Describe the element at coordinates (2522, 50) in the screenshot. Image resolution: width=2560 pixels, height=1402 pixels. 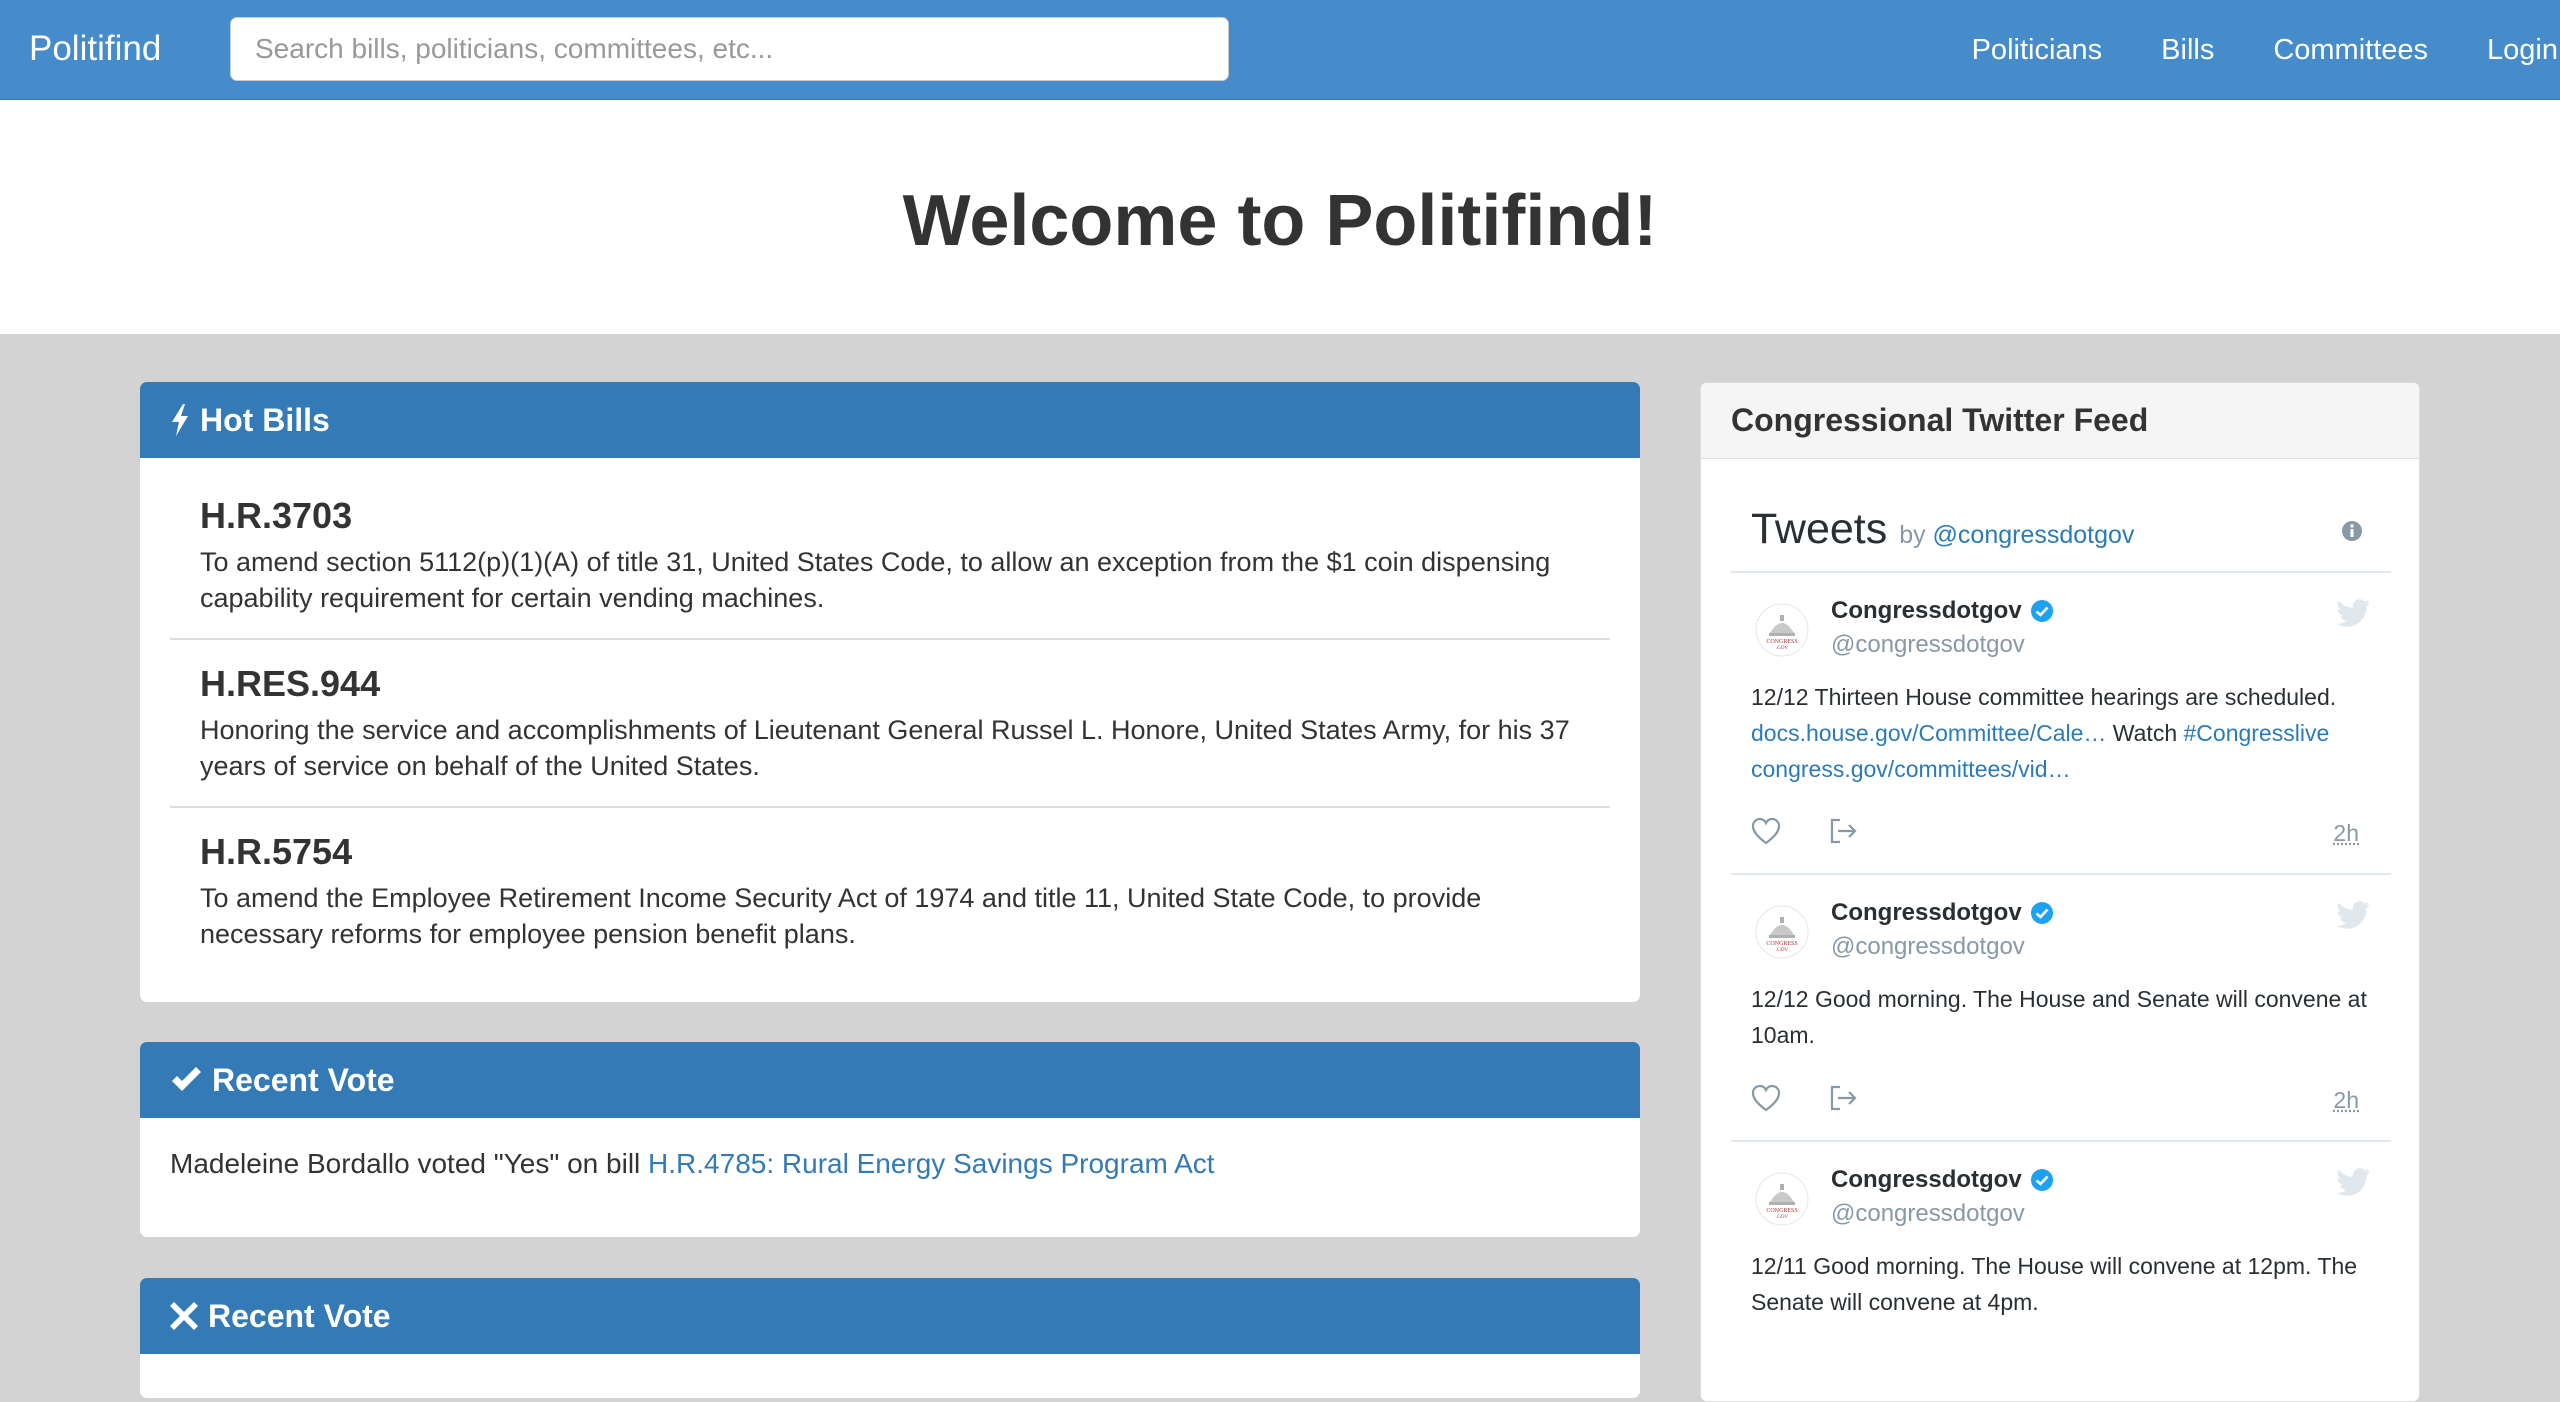
I see `nav-link-login: Login` at that location.